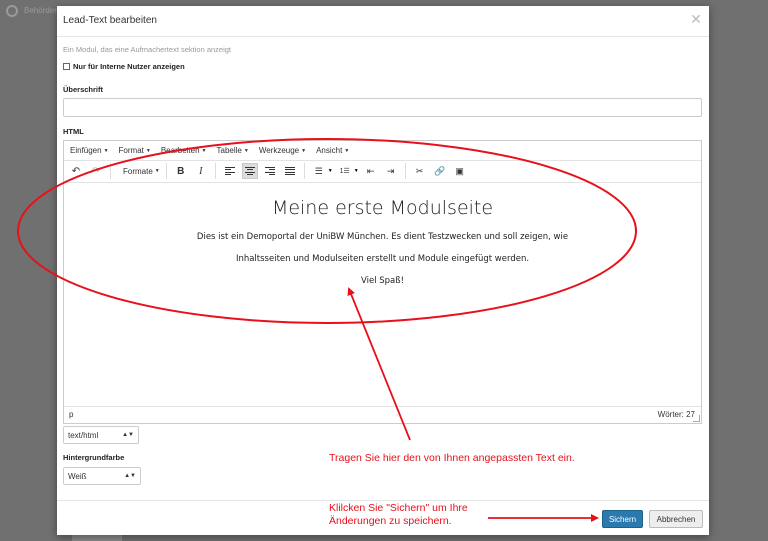 The height and width of the screenshot is (541, 768). Describe the element at coordinates (181, 171) in the screenshot. I see `bold-icon: B` at that location.